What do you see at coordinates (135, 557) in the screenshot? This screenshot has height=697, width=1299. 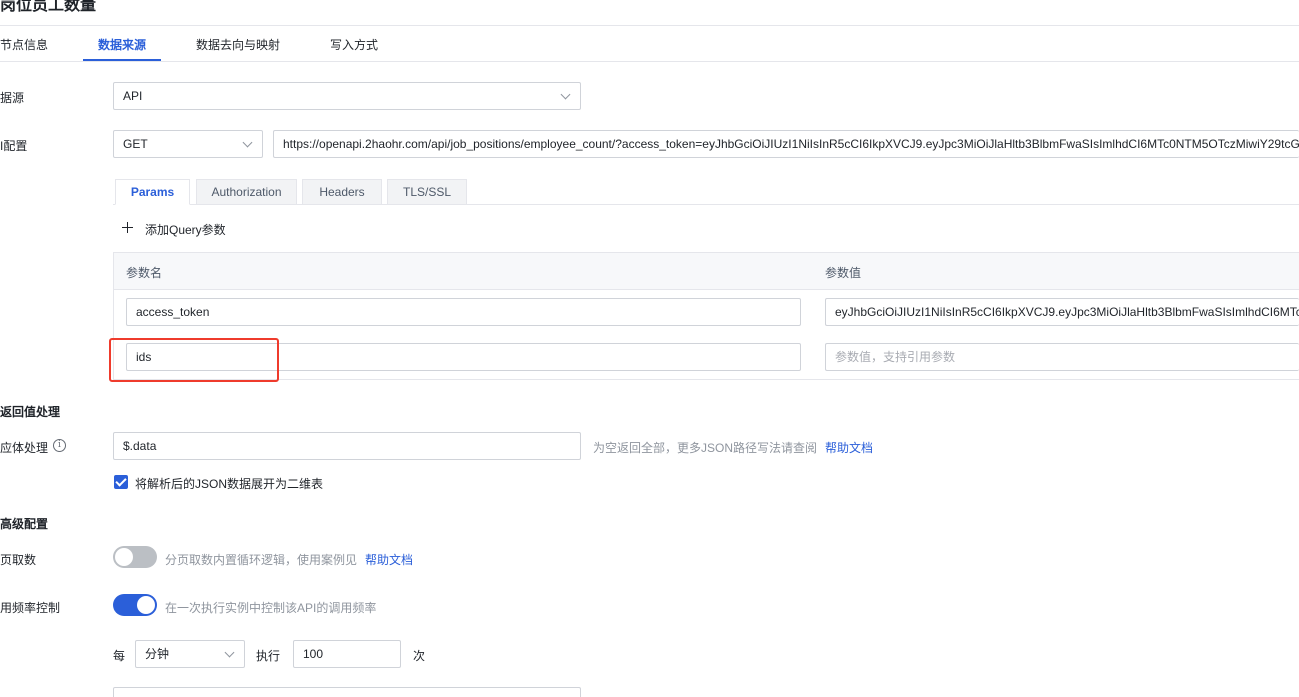 I see `pagination-toggle` at bounding box center [135, 557].